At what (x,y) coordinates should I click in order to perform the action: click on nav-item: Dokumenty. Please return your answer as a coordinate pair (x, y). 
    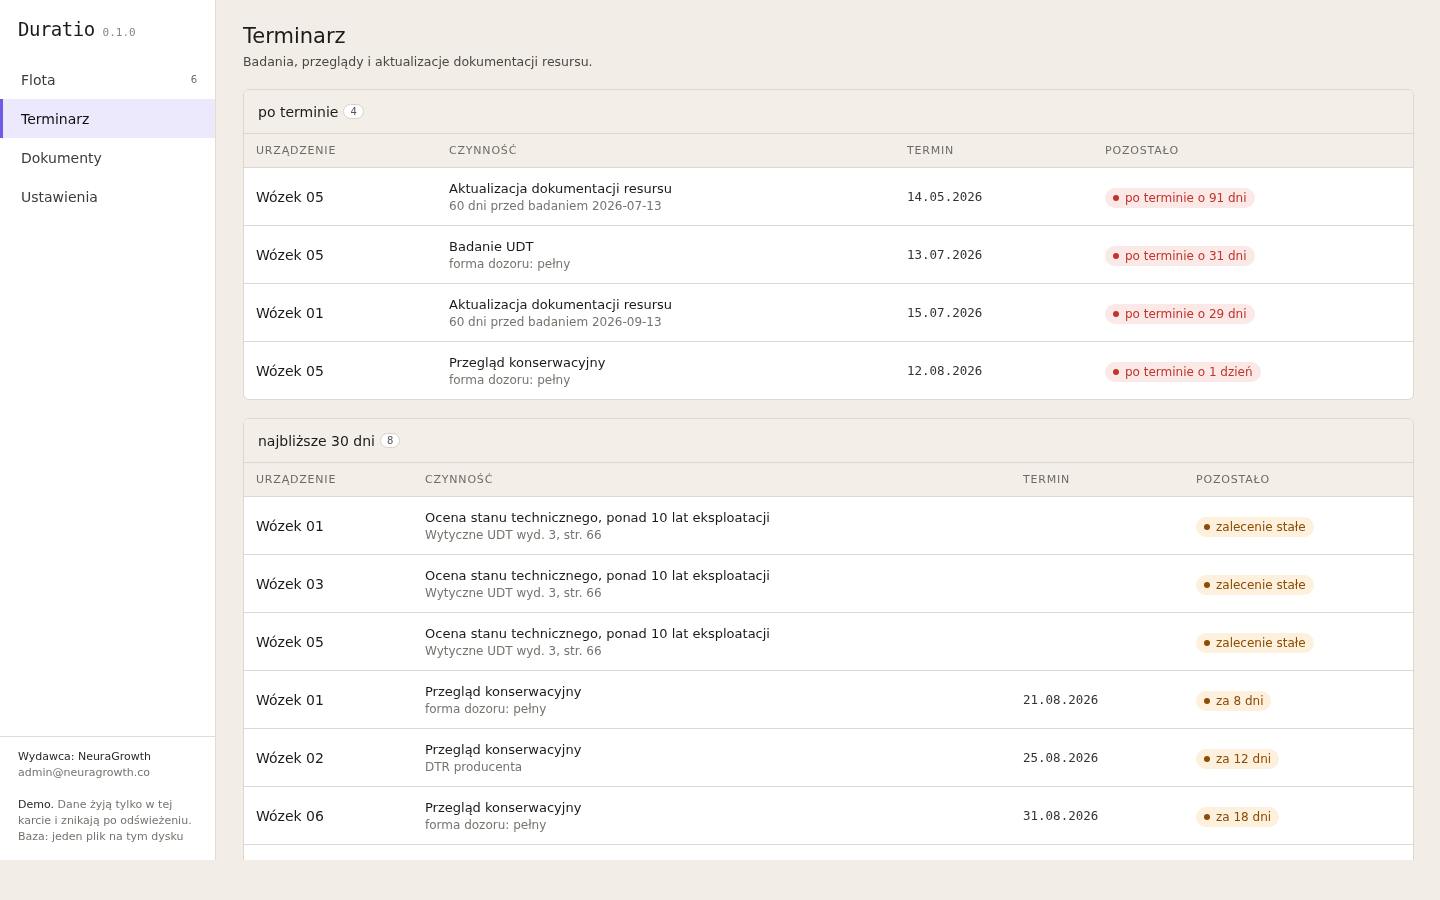
    Looking at the image, I should click on (107, 157).